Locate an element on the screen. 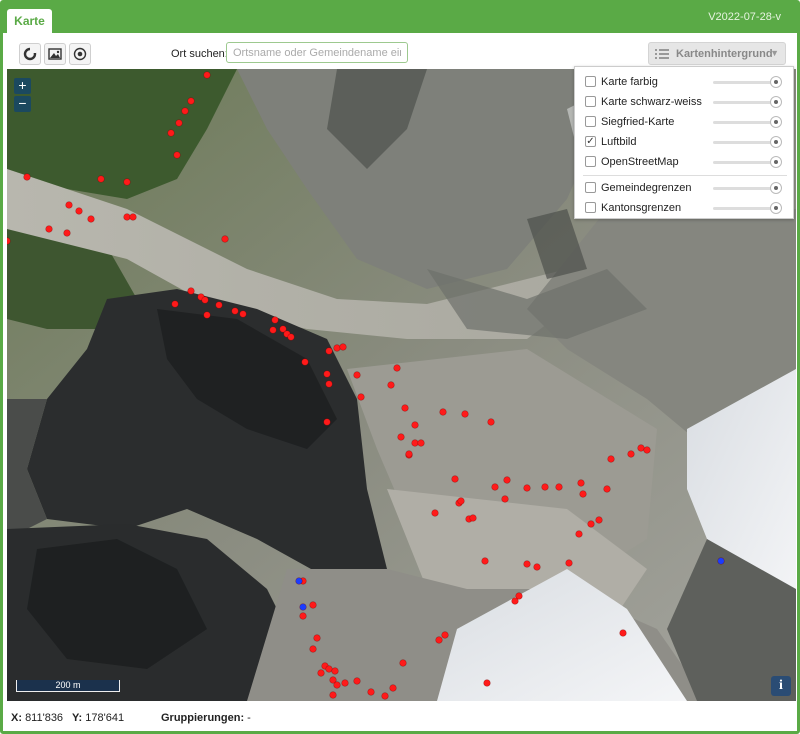  tab-karte: Karte is located at coordinates (29, 22).